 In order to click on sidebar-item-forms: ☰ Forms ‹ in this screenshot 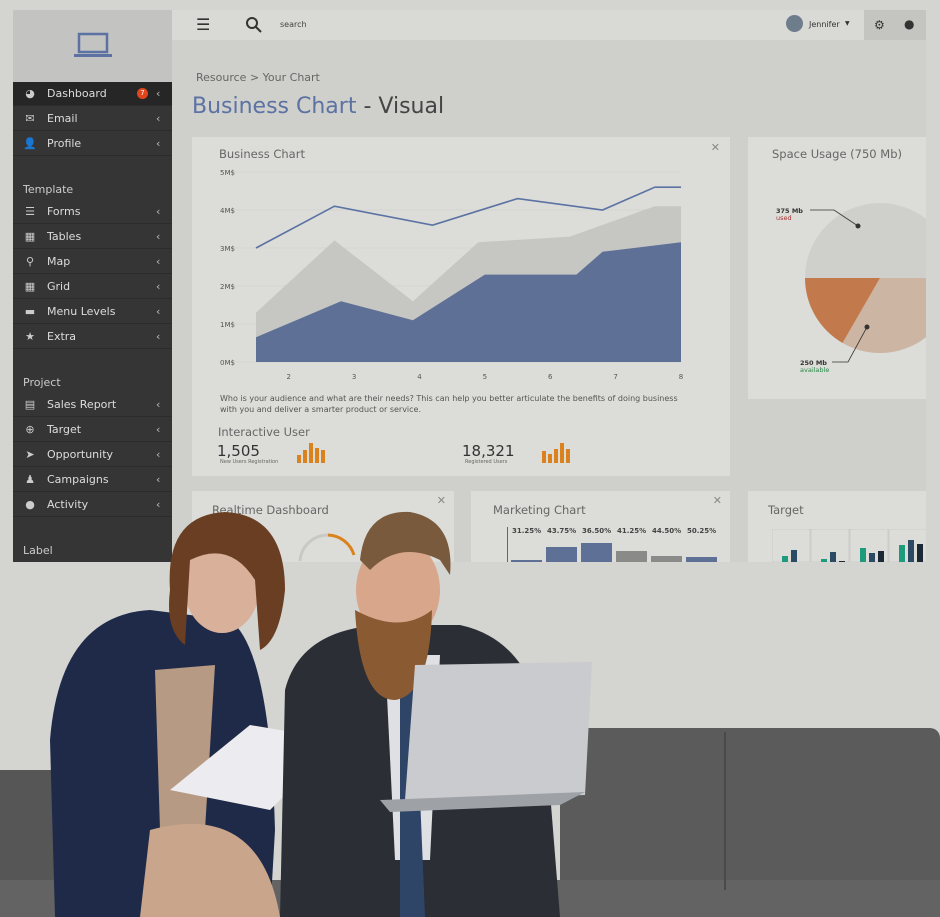, I will do `click(92, 212)`.